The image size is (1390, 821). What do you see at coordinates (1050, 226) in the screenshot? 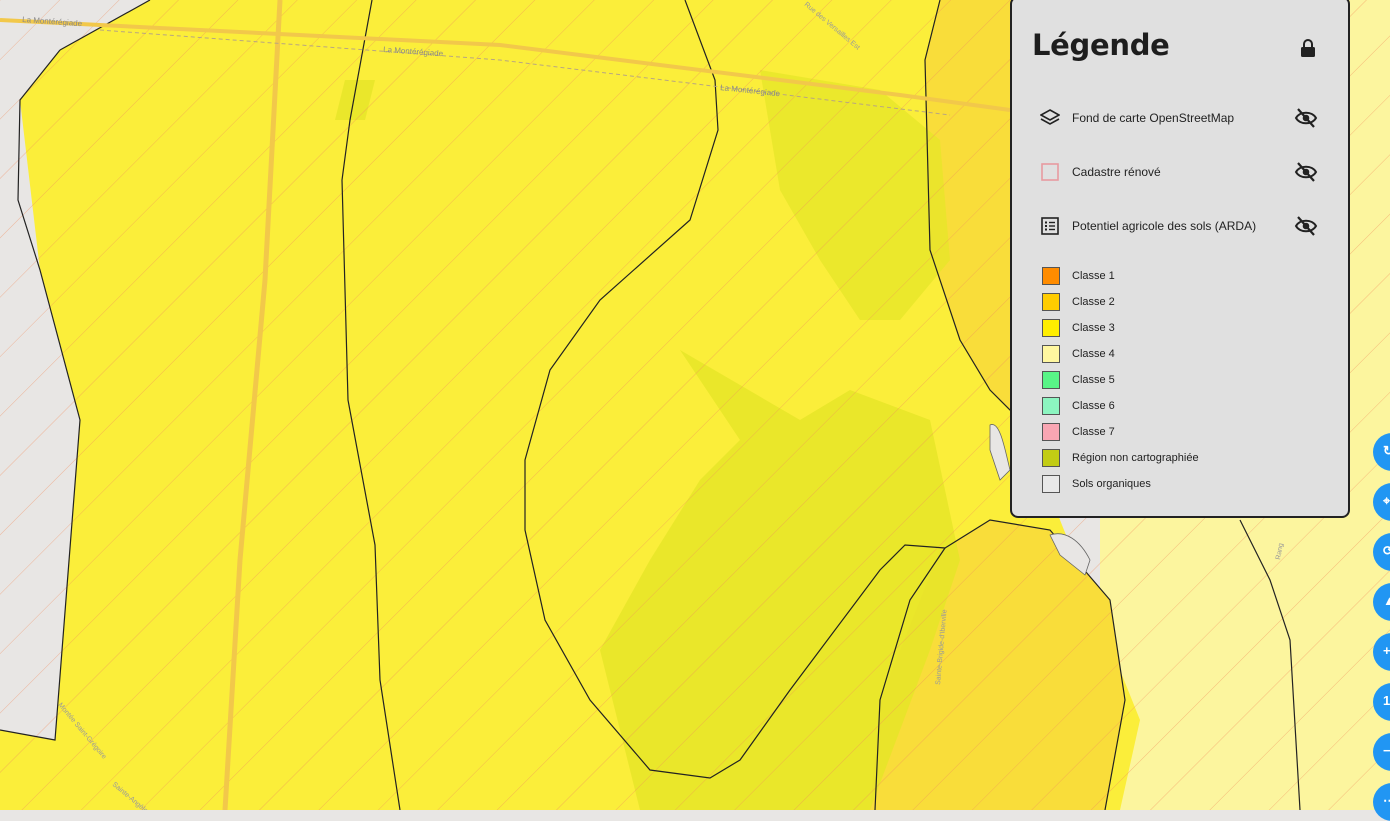
I see `list-icon` at bounding box center [1050, 226].